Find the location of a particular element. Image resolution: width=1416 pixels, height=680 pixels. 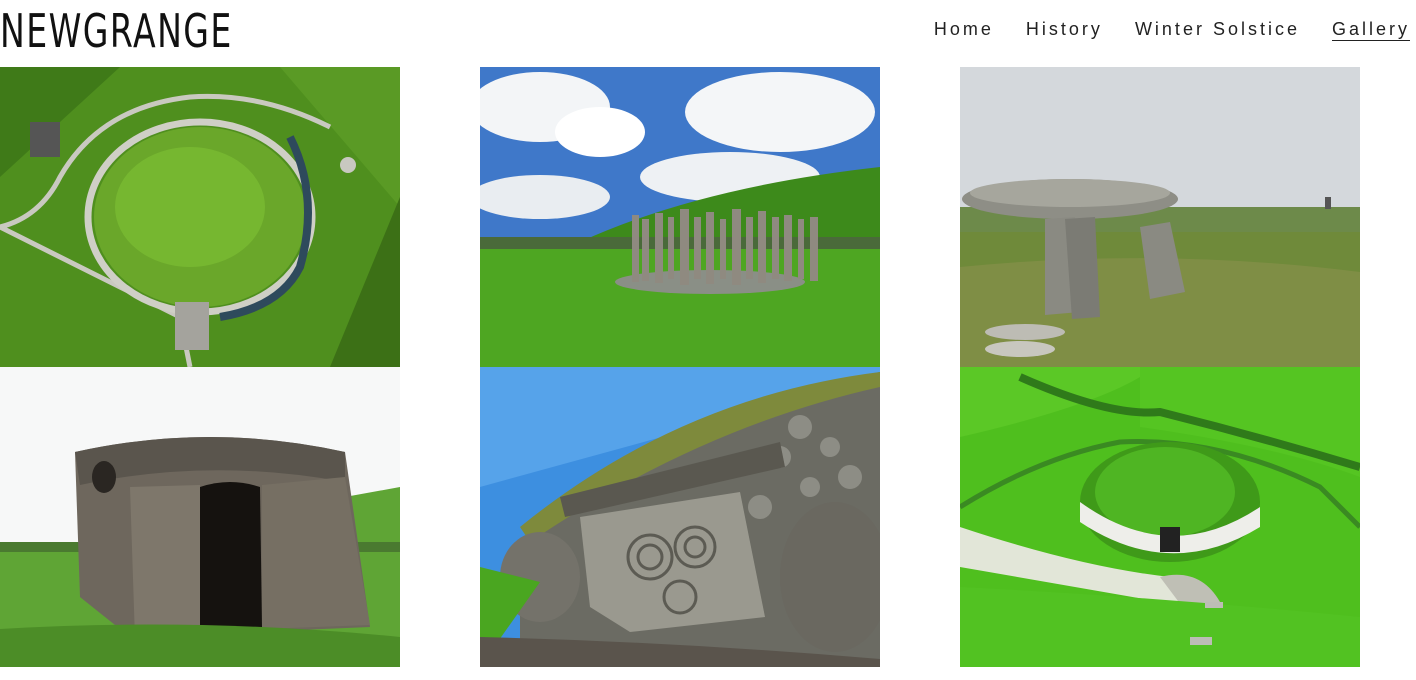

gallery-photo-timber-circle is located at coordinates (680, 217).